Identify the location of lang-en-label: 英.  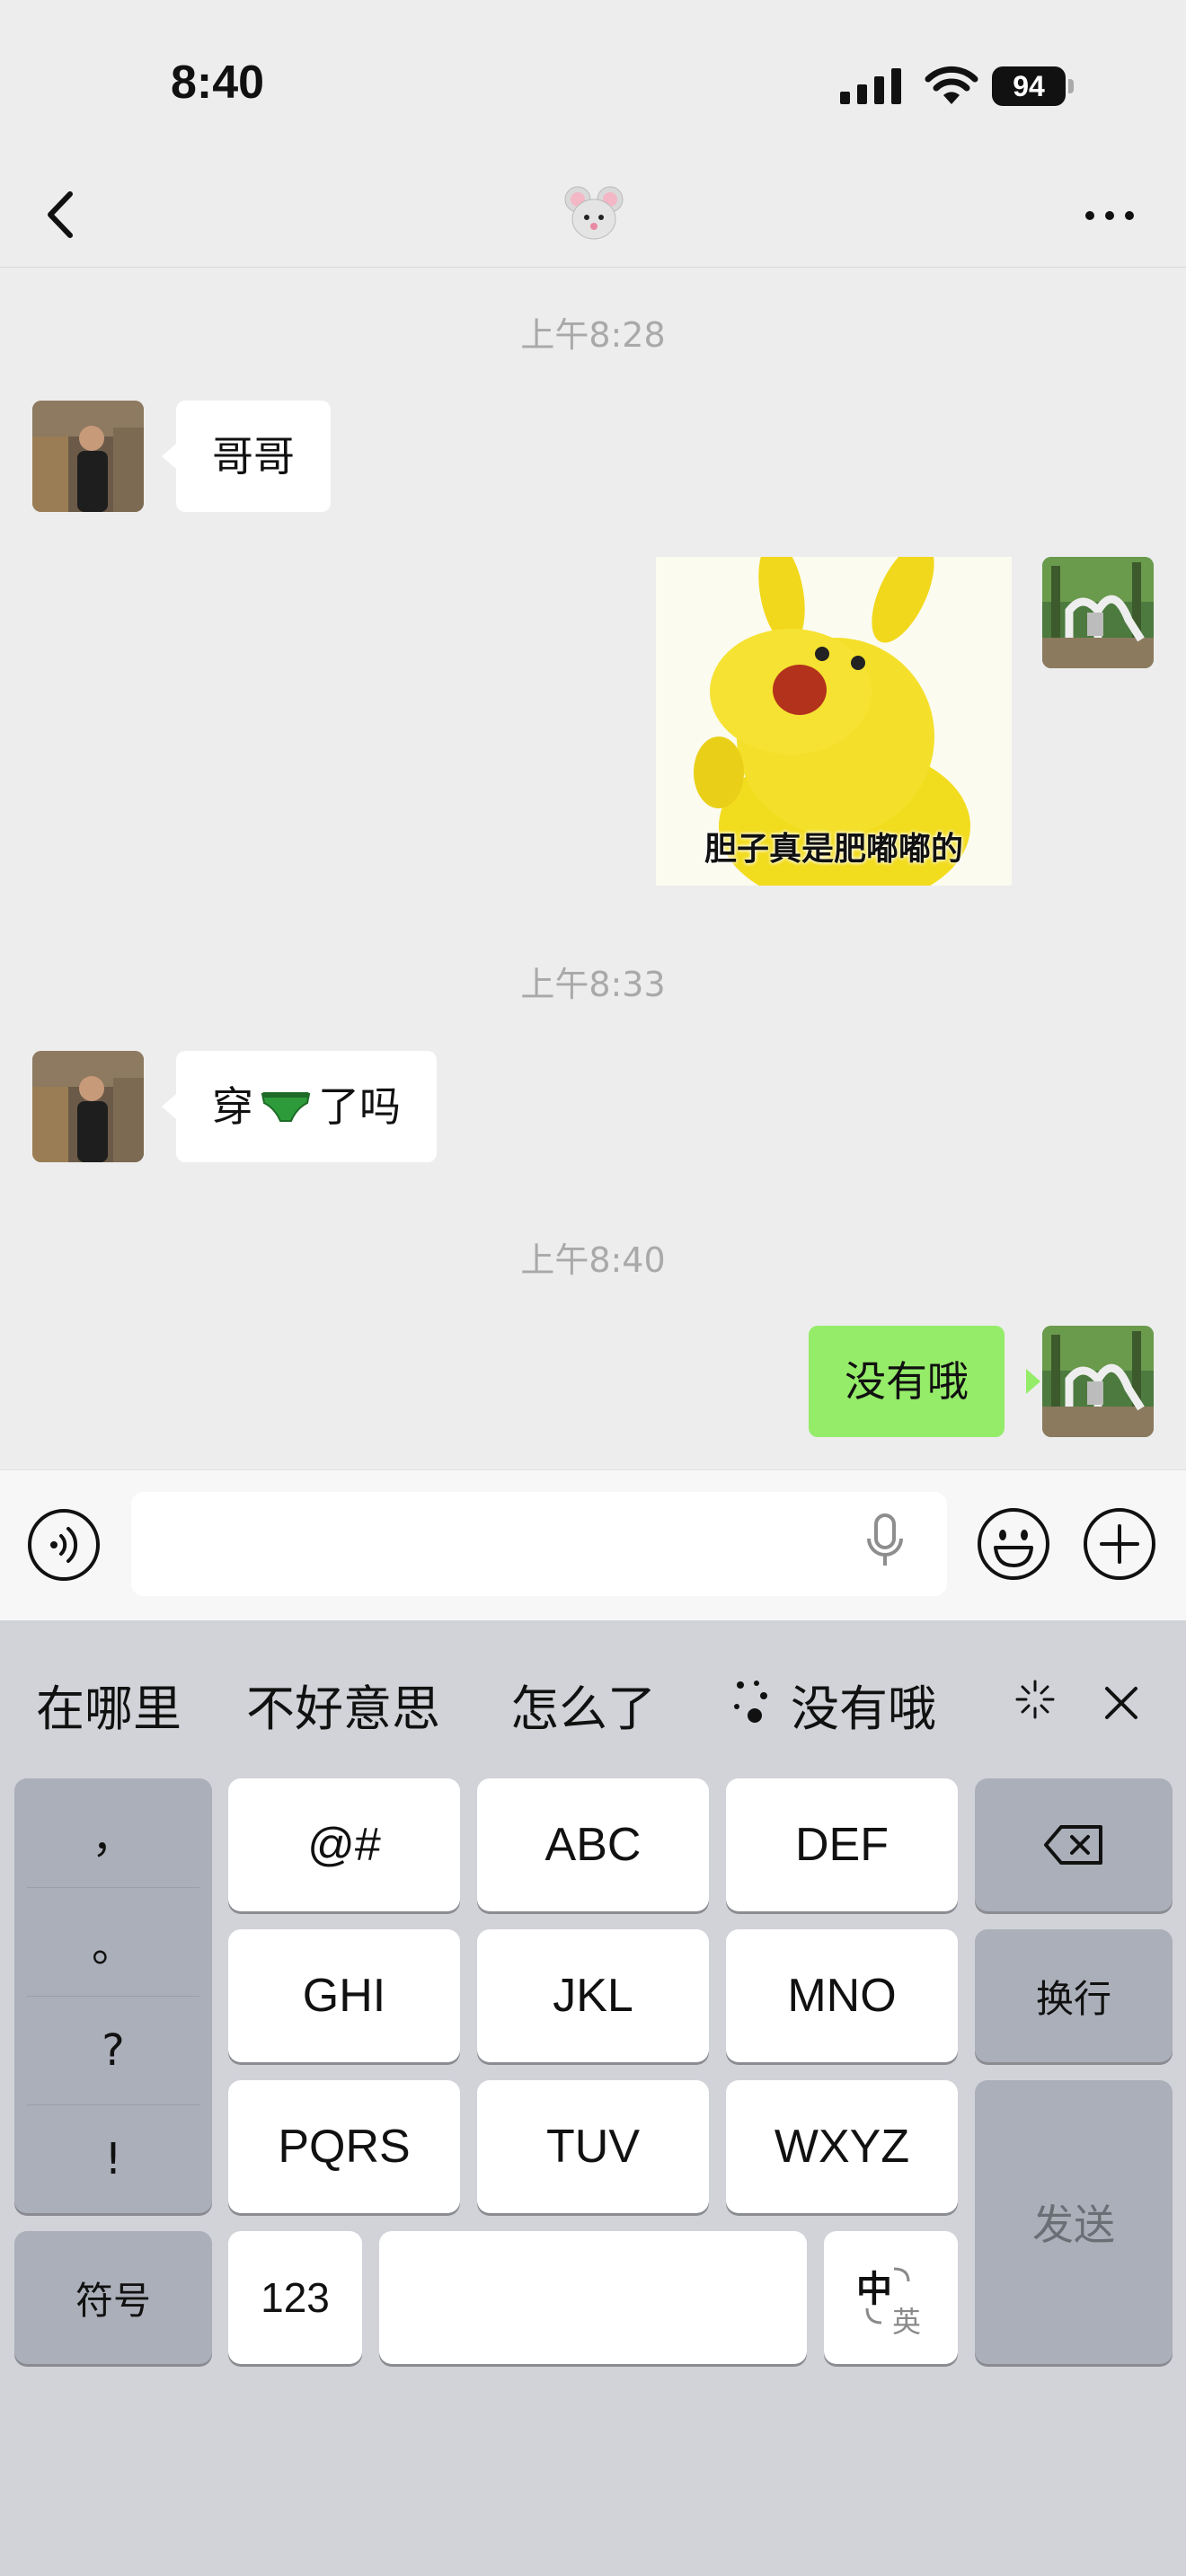
(907, 2322).